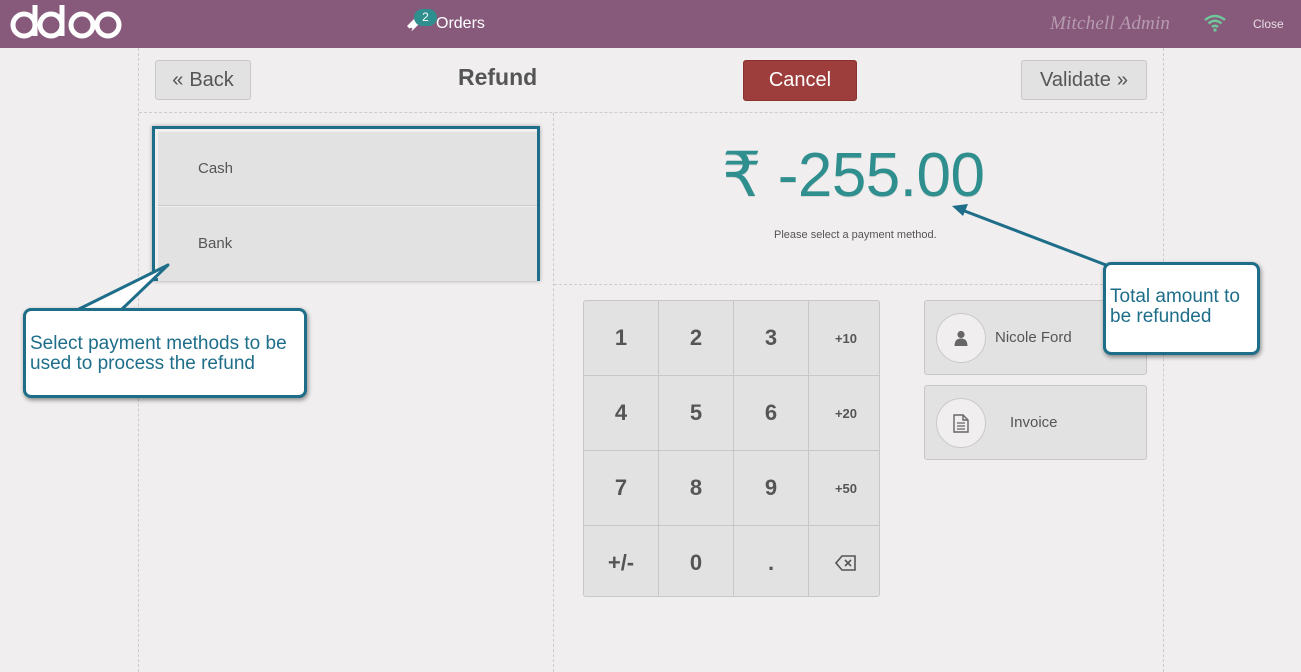 The width and height of the screenshot is (1301, 672). I want to click on callout-total-amount: Total amount to be refunded, so click(1181, 308).